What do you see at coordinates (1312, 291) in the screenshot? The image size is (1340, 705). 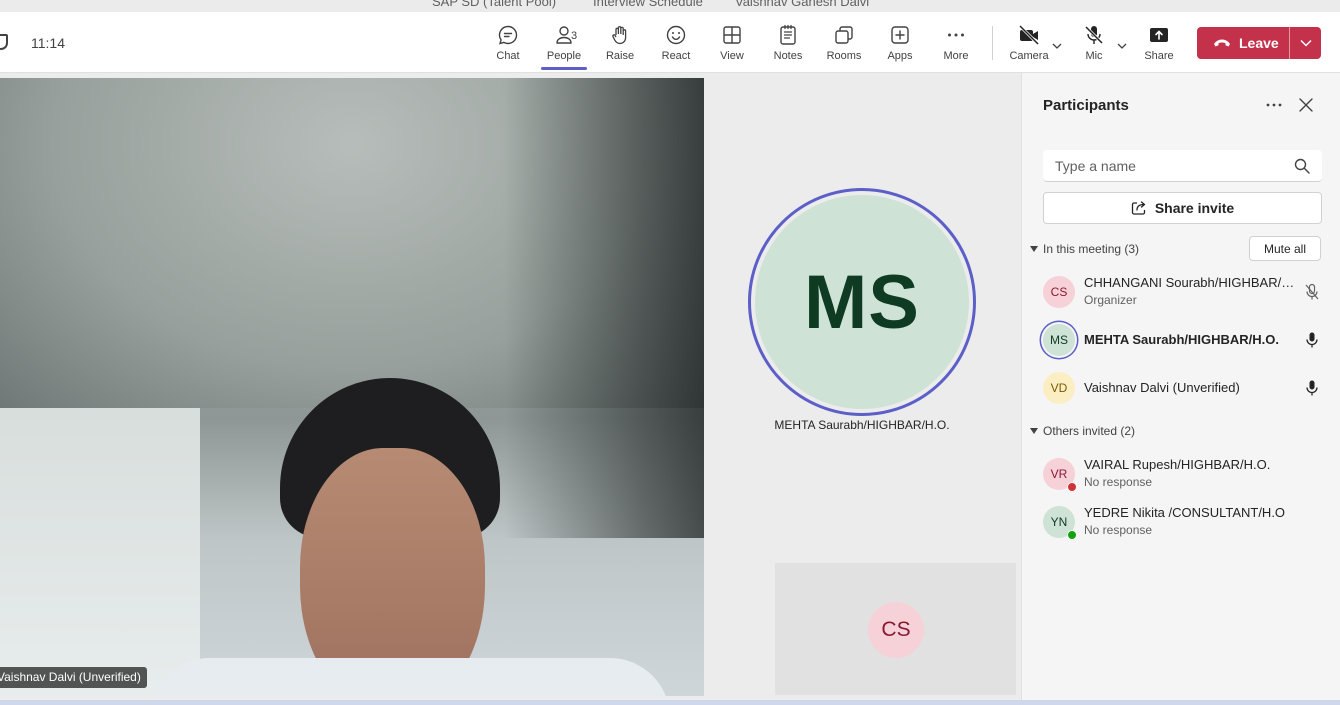 I see `mic-muted-icon` at bounding box center [1312, 291].